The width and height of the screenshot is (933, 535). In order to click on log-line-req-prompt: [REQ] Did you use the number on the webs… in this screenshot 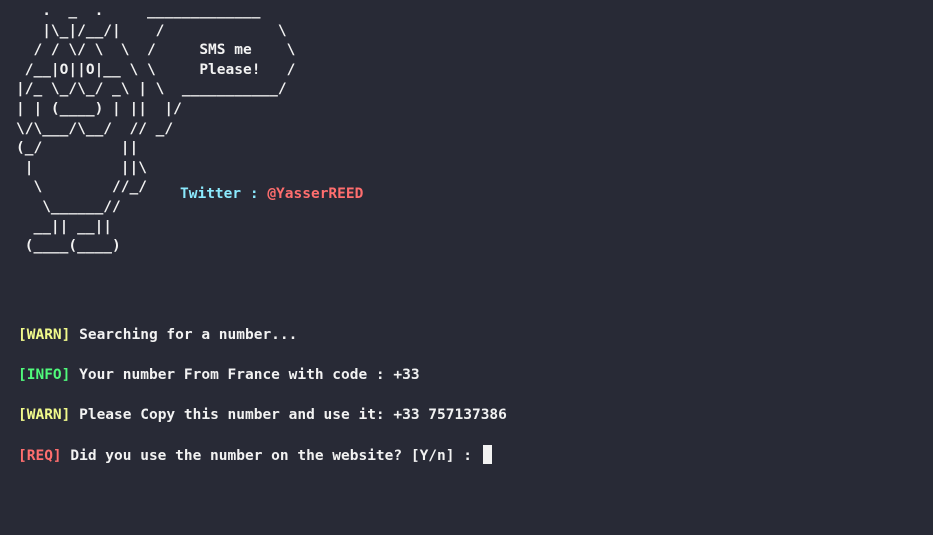, I will do `click(255, 455)`.